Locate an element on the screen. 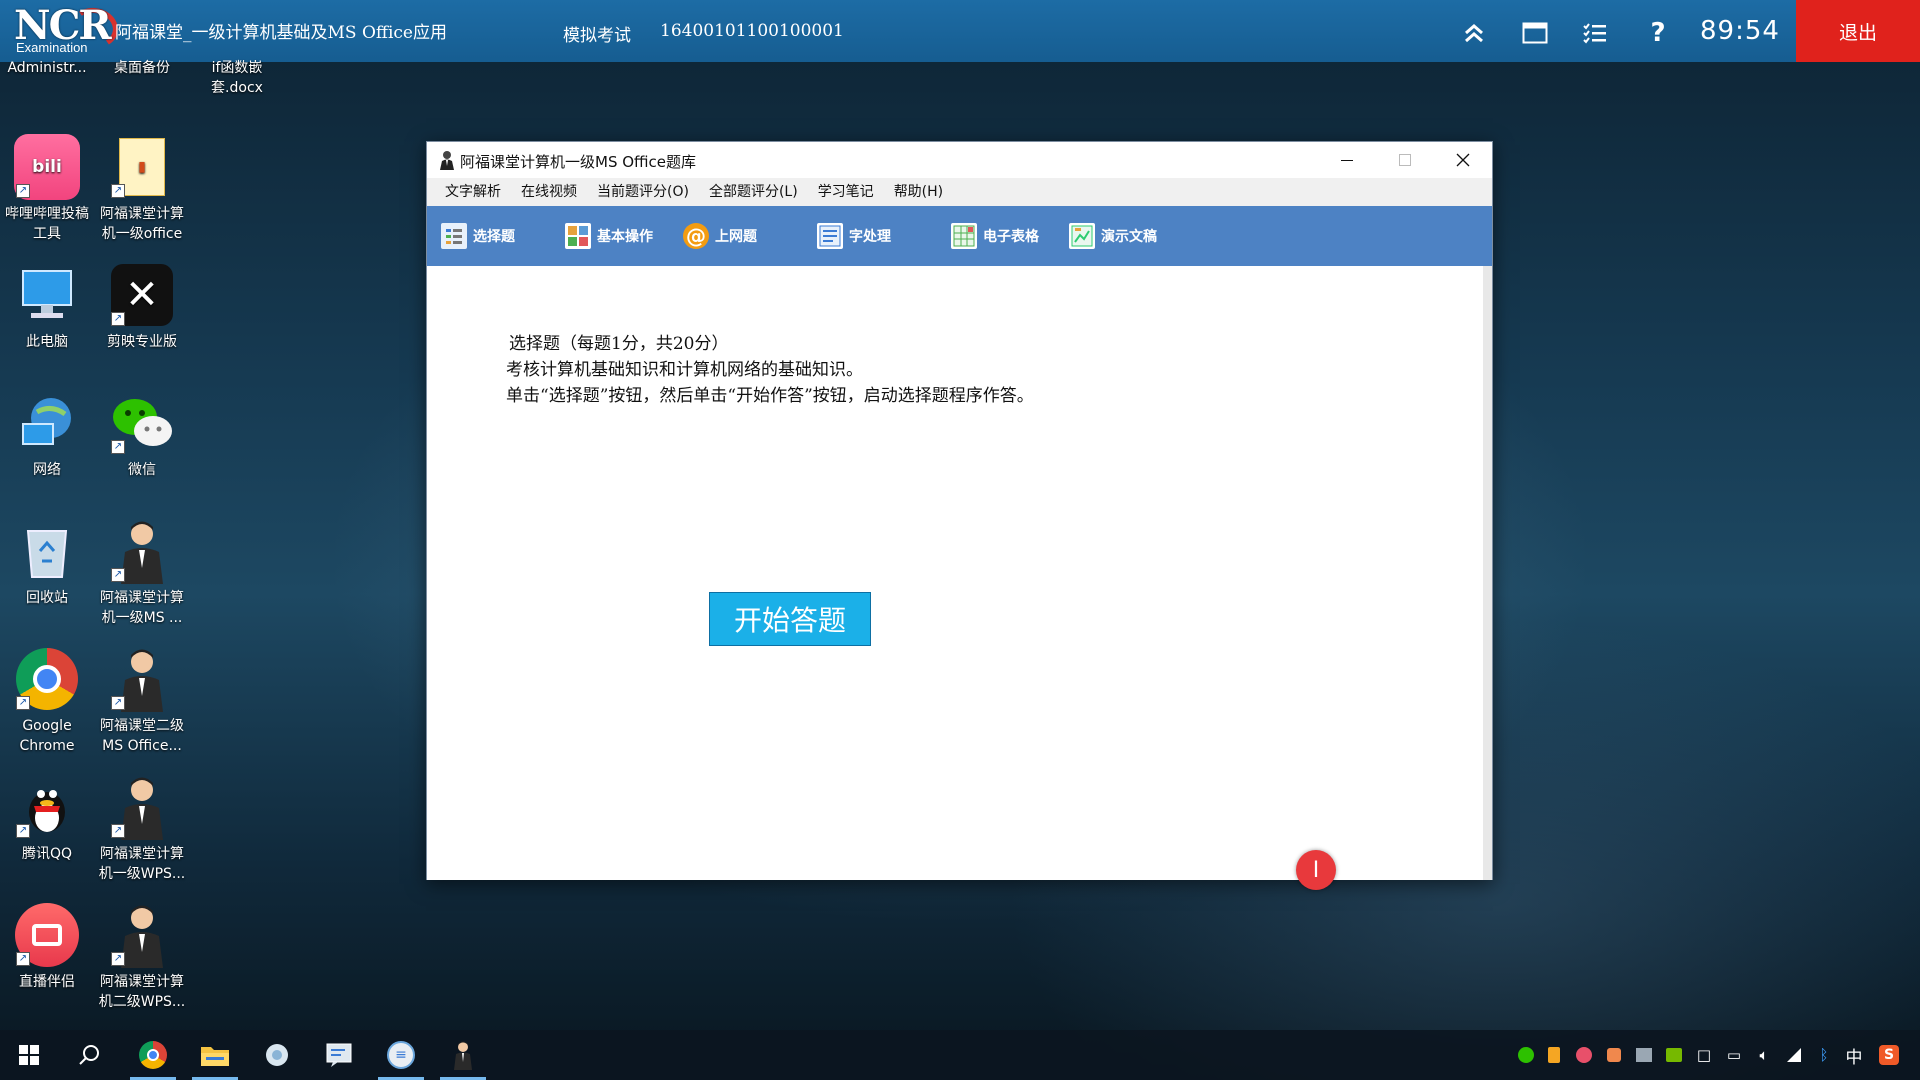  window-scrollbar is located at coordinates (1487, 573).